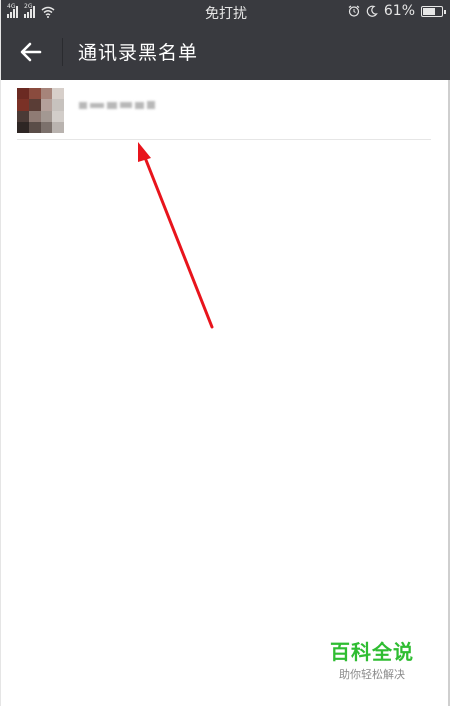 The height and width of the screenshot is (706, 450). What do you see at coordinates (372, 674) in the screenshot?
I see `watermark-subtitle: 助你轻松解决` at bounding box center [372, 674].